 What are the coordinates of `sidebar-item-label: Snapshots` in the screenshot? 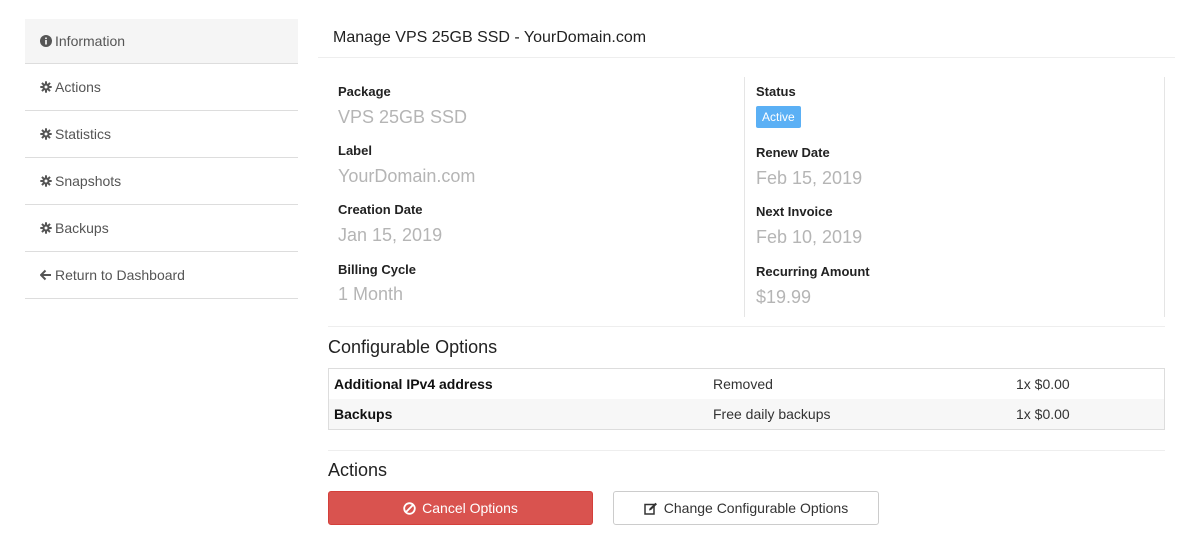 It's located at (88, 181).